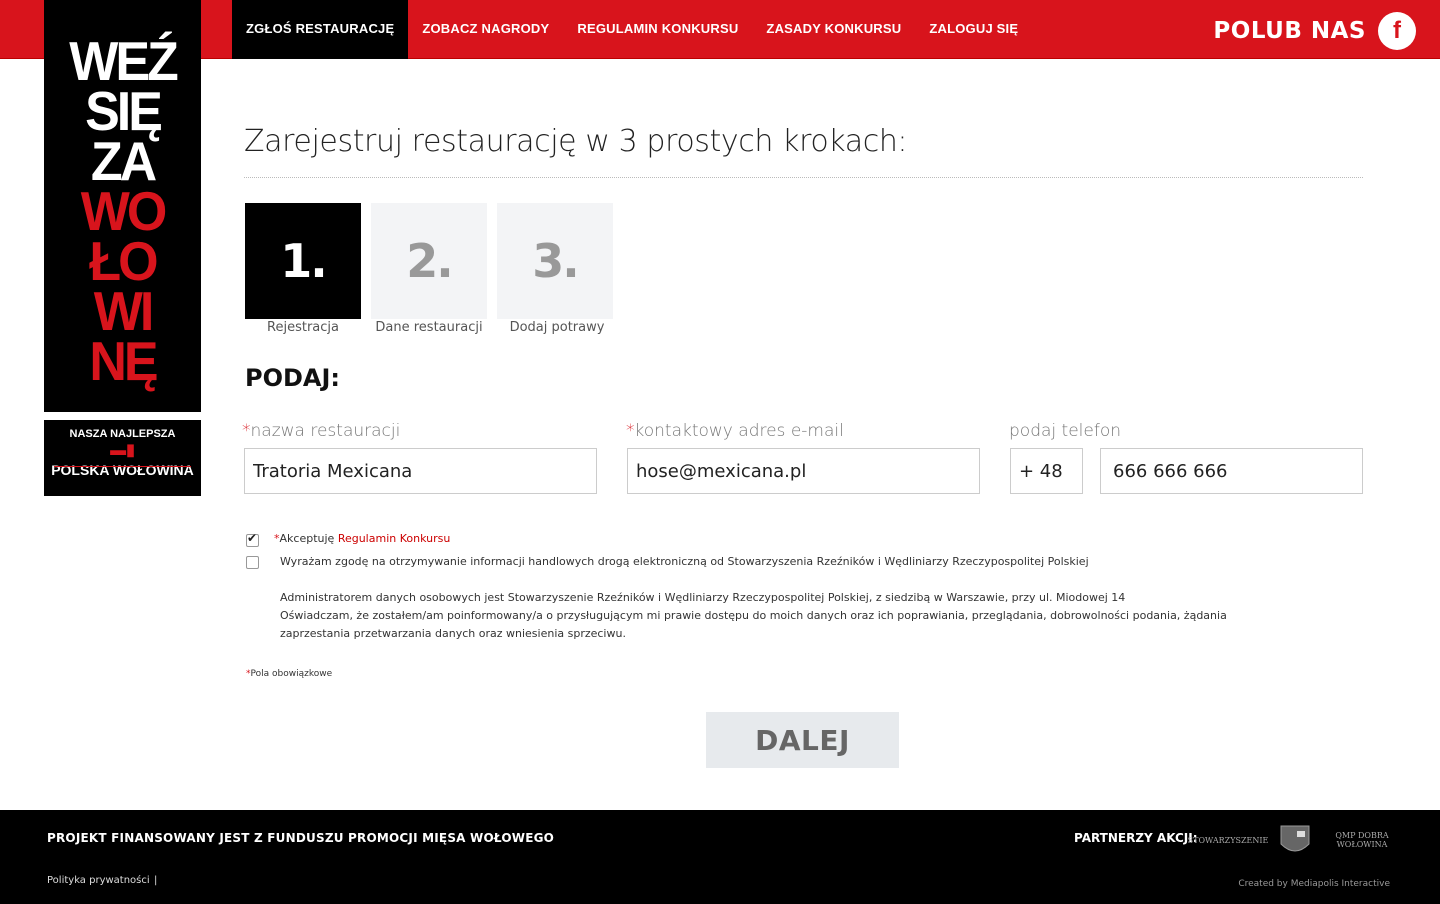  I want to click on partner-emblem-icon, so click(1295, 838).